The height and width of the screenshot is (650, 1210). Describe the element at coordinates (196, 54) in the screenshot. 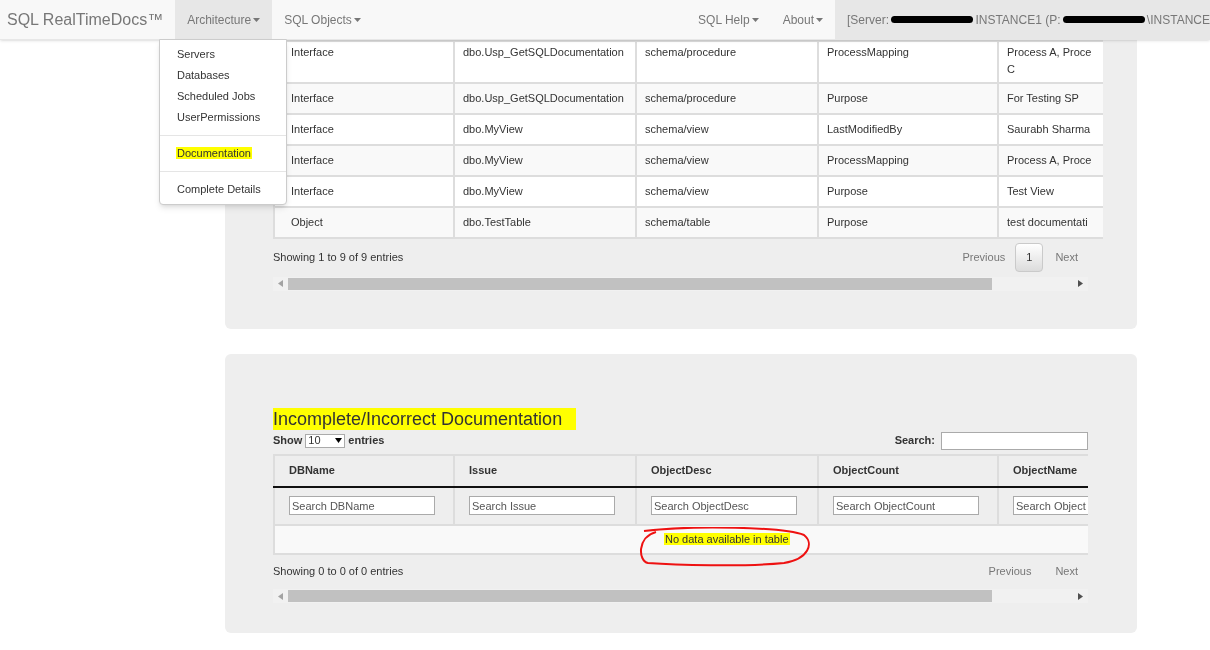

I see `menu-item: Servers` at that location.